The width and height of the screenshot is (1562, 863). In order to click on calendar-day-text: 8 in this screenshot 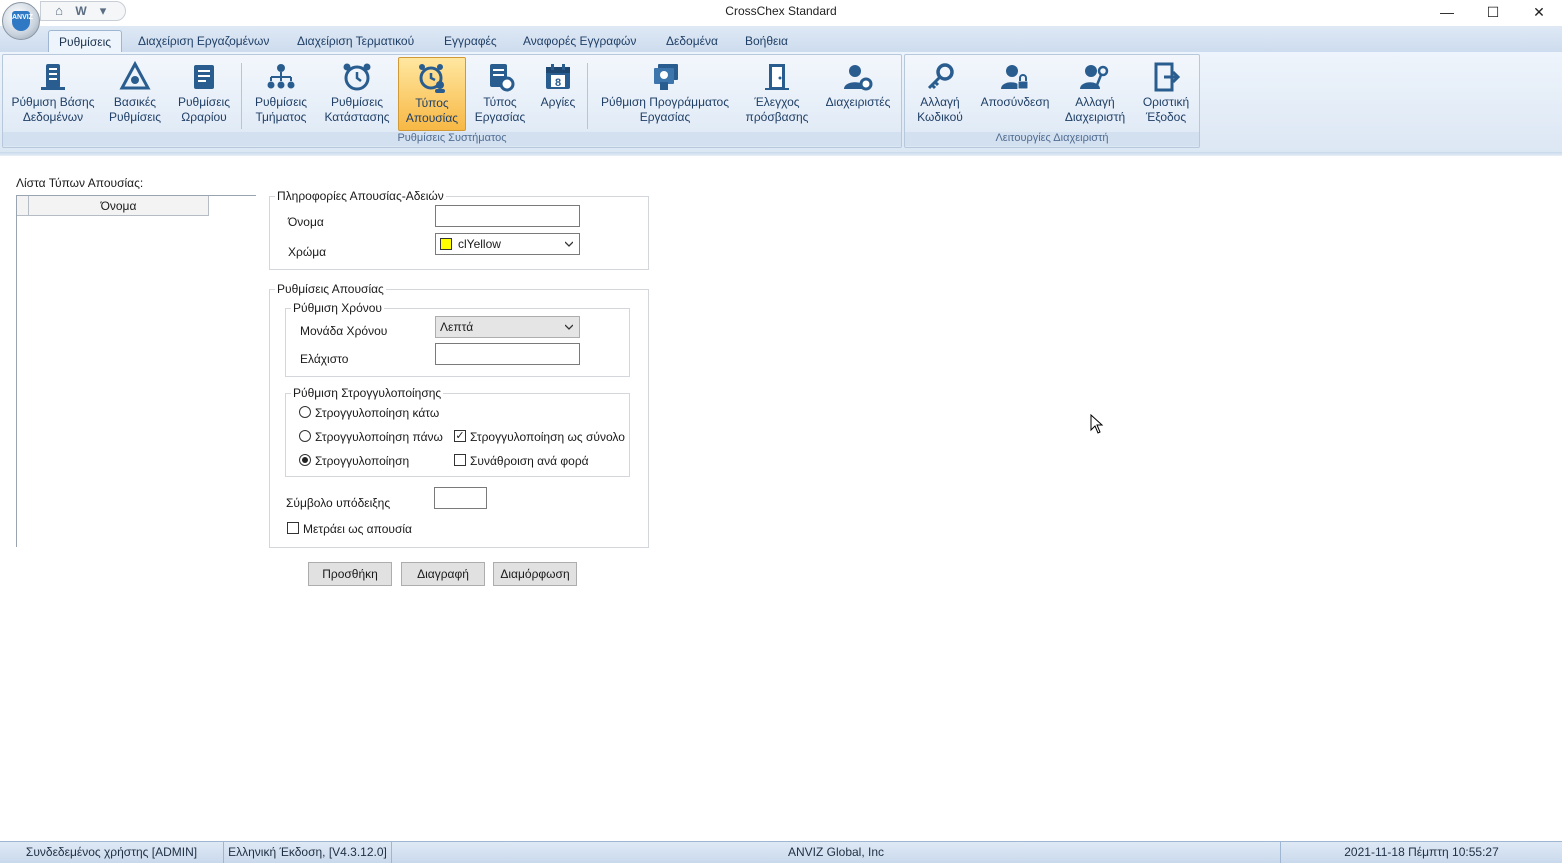, I will do `click(558, 83)`.